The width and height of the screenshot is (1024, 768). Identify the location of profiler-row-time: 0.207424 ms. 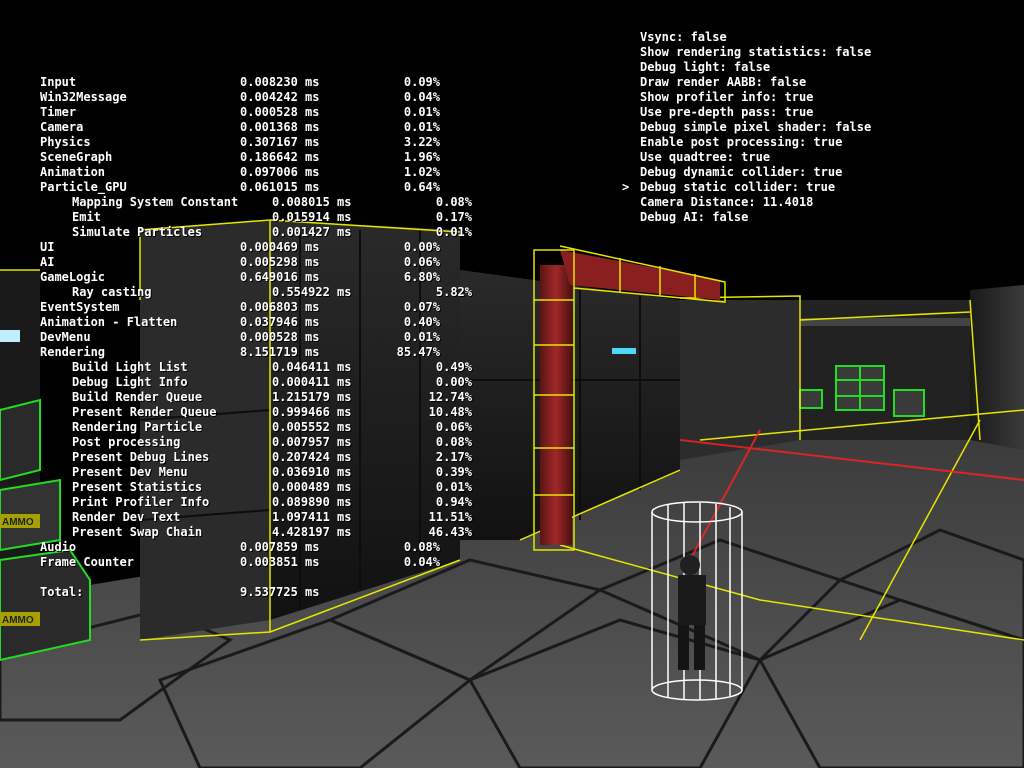
(312, 457).